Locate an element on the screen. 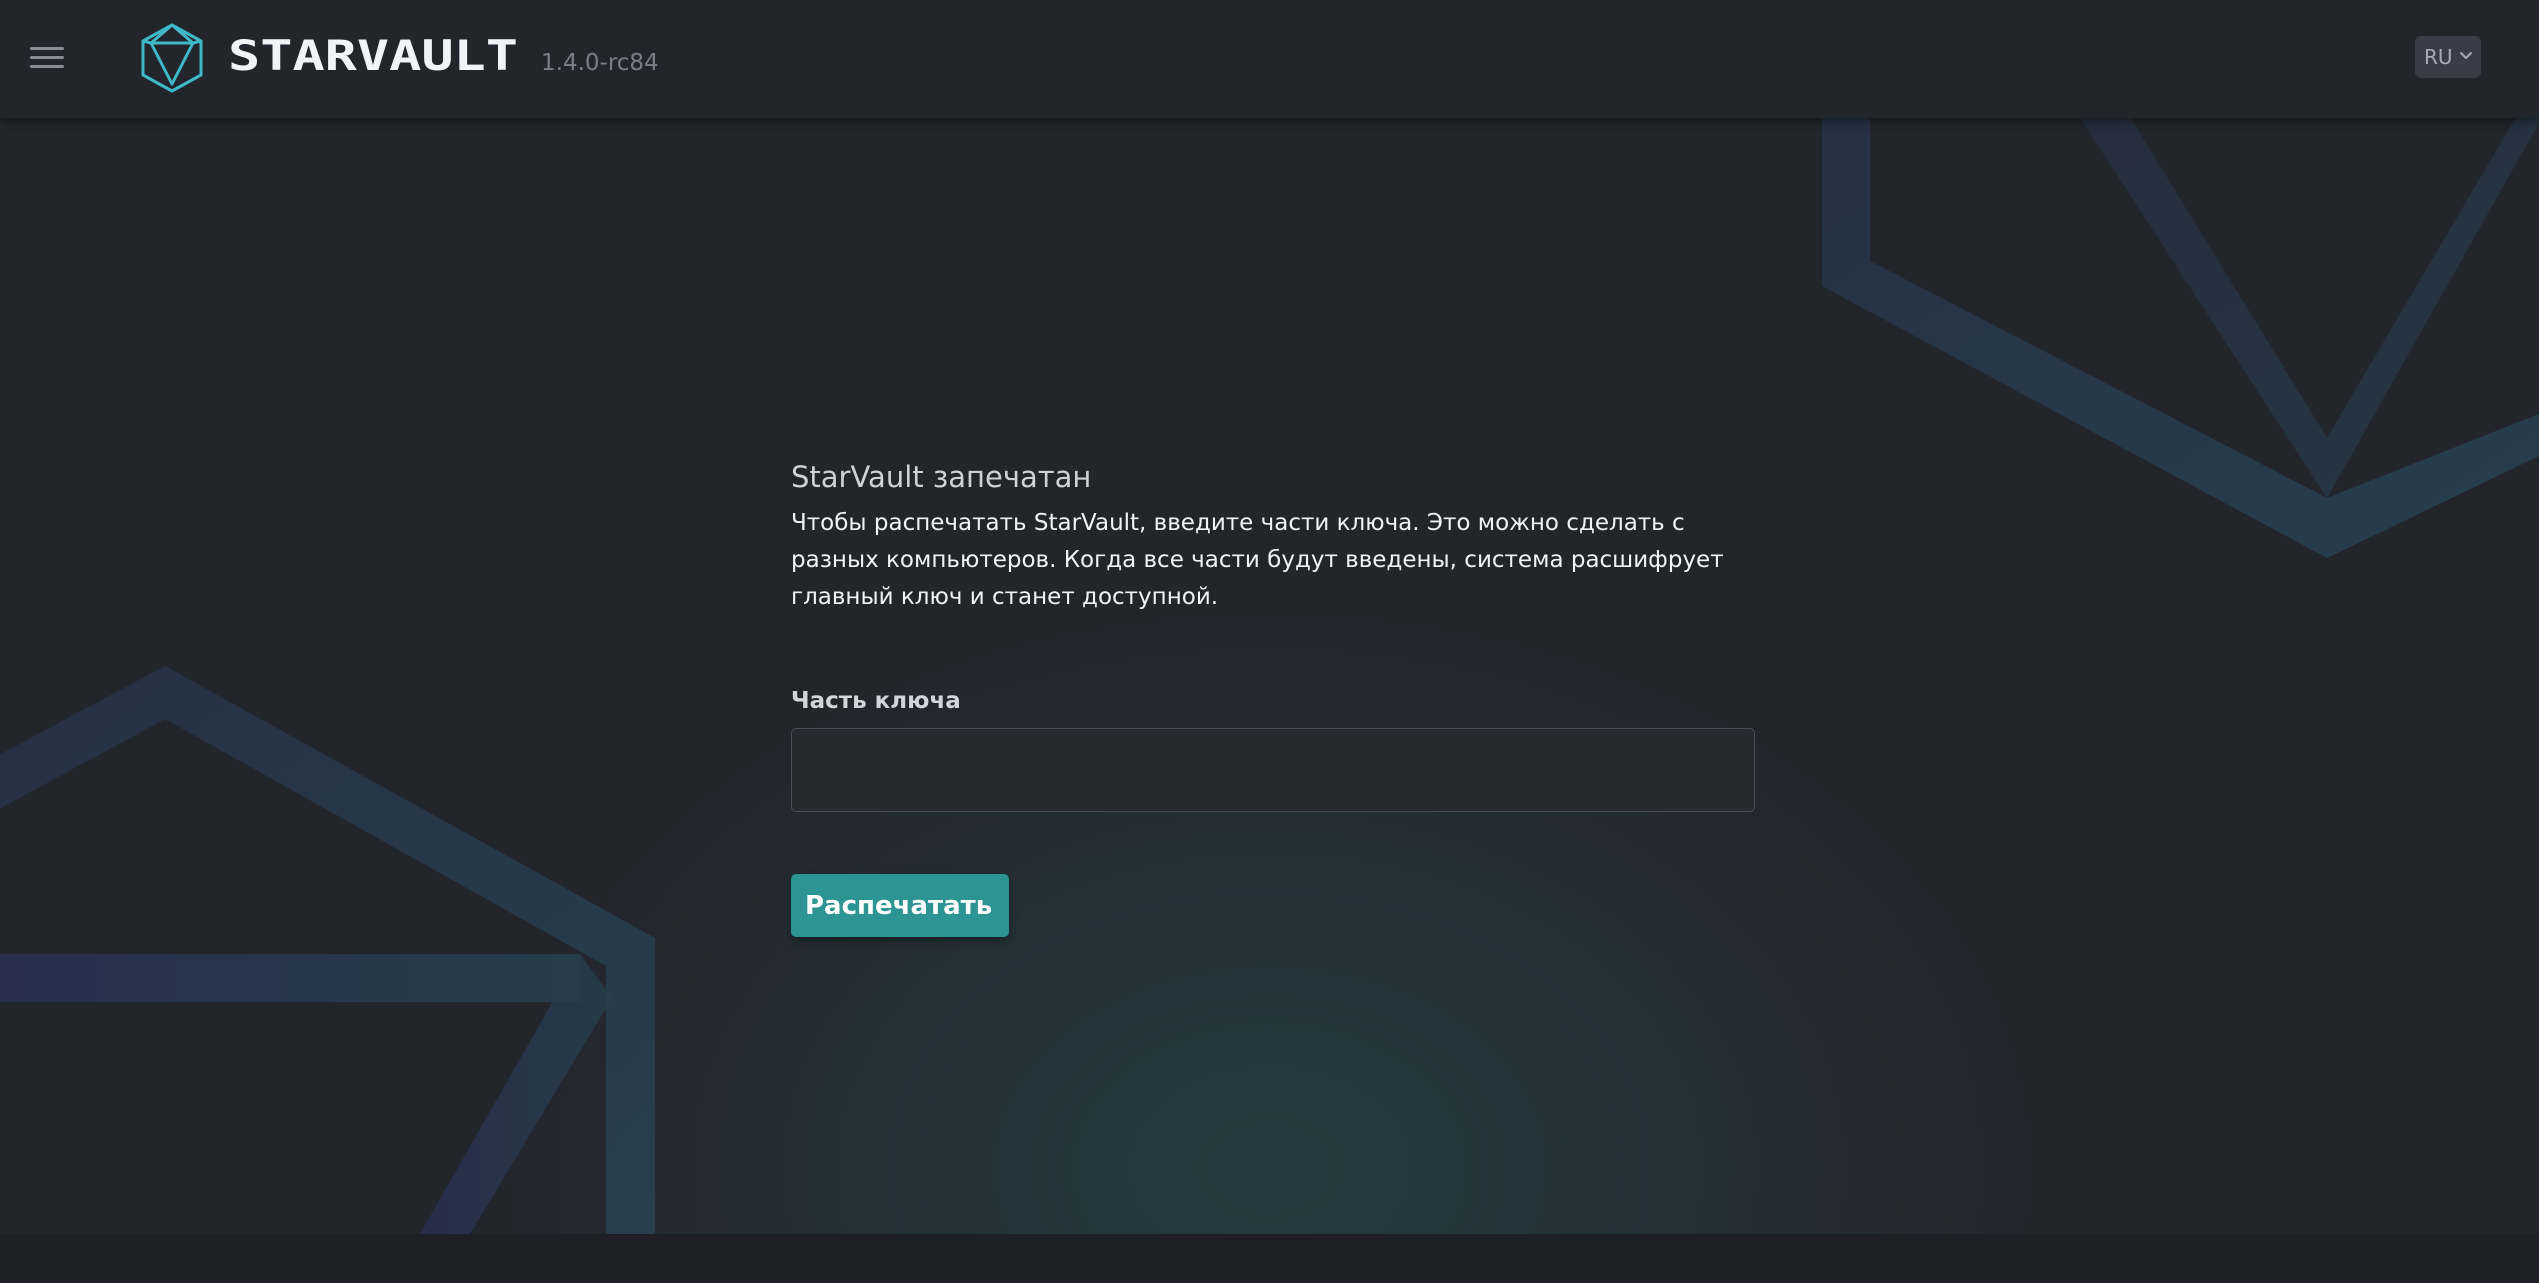 The width and height of the screenshot is (2539, 1283). page-title: StarVault запечатан is located at coordinates (941, 477).